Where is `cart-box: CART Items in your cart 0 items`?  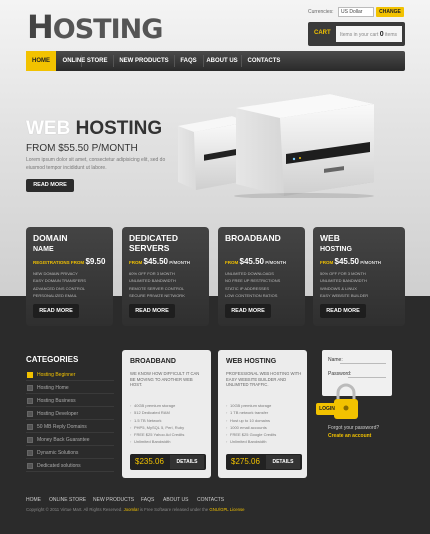 cart-box: CART Items in your cart 0 items is located at coordinates (356, 34).